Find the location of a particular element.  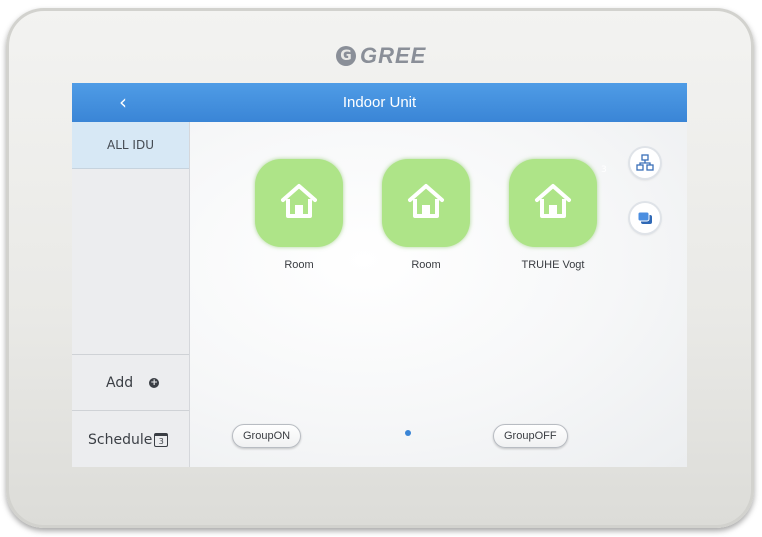

back-button: ‹ is located at coordinates (123, 102).